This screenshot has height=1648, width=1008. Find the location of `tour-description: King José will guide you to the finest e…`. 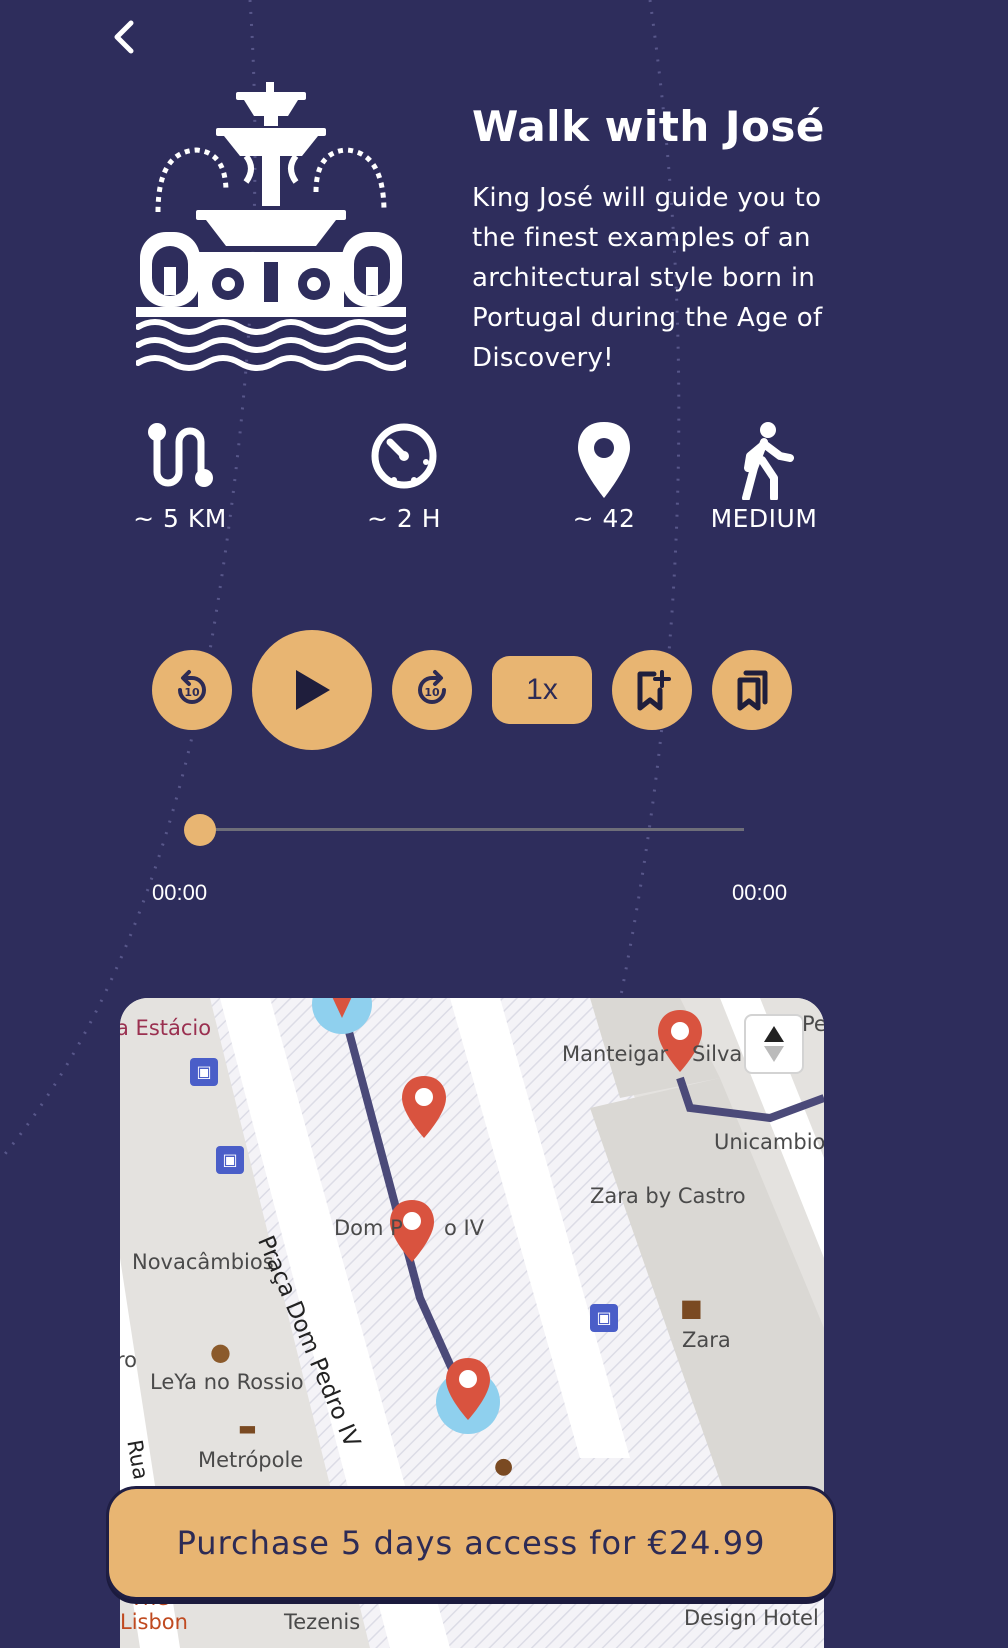

tour-description: King José will guide you to the finest e… is located at coordinates (647, 278).